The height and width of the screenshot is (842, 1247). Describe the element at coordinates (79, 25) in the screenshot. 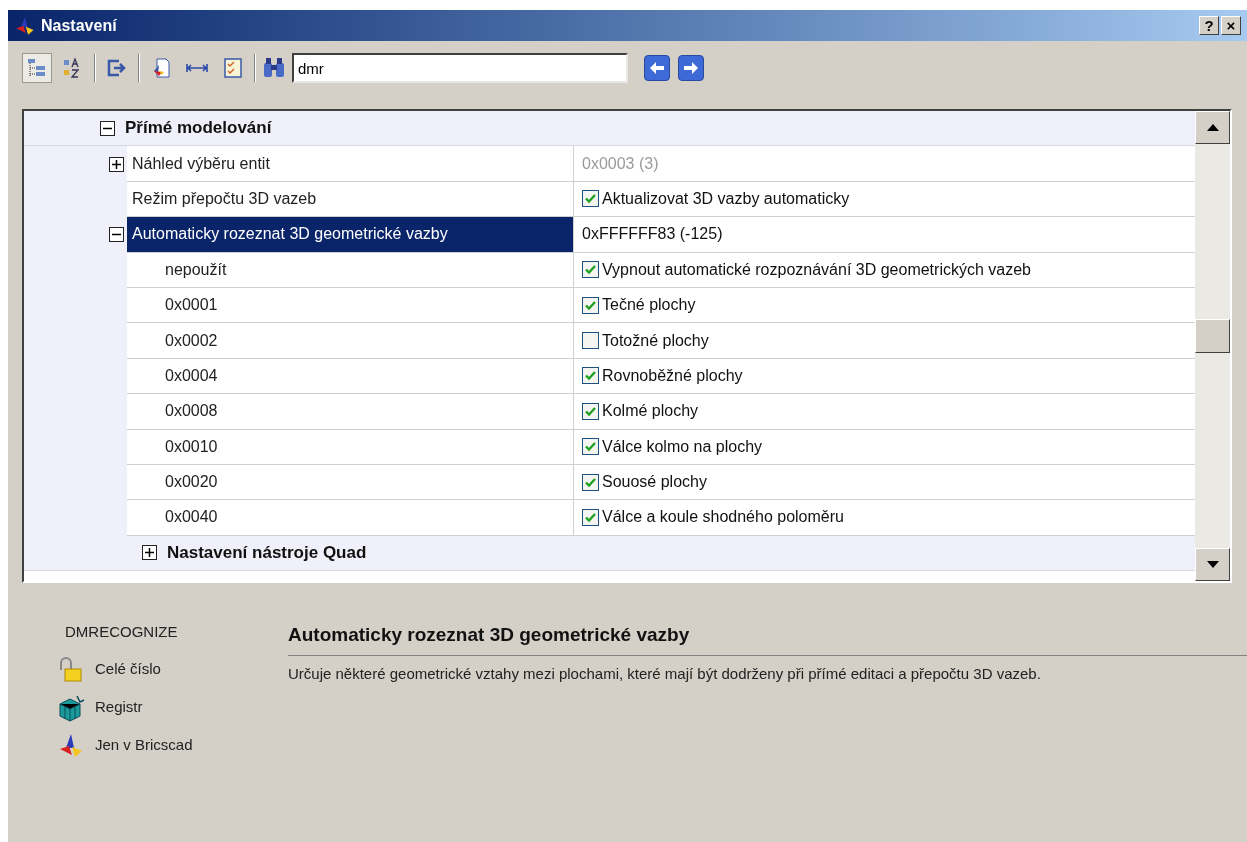

I see `window-title: Nastavení` at that location.